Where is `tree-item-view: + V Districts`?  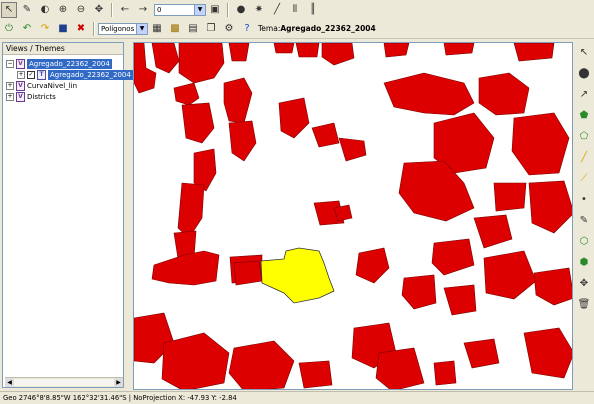
tree-item-view: + V Districts is located at coordinates (31, 97).